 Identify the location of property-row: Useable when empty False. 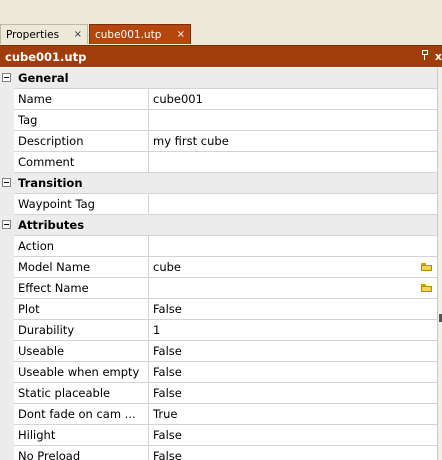
(218, 372).